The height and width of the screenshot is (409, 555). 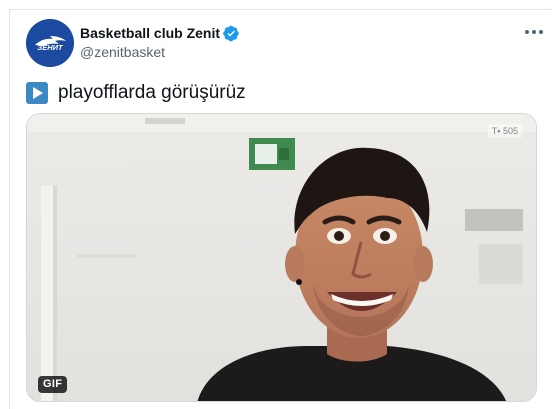 I want to click on gif-badge: GIF, so click(x=53, y=384).